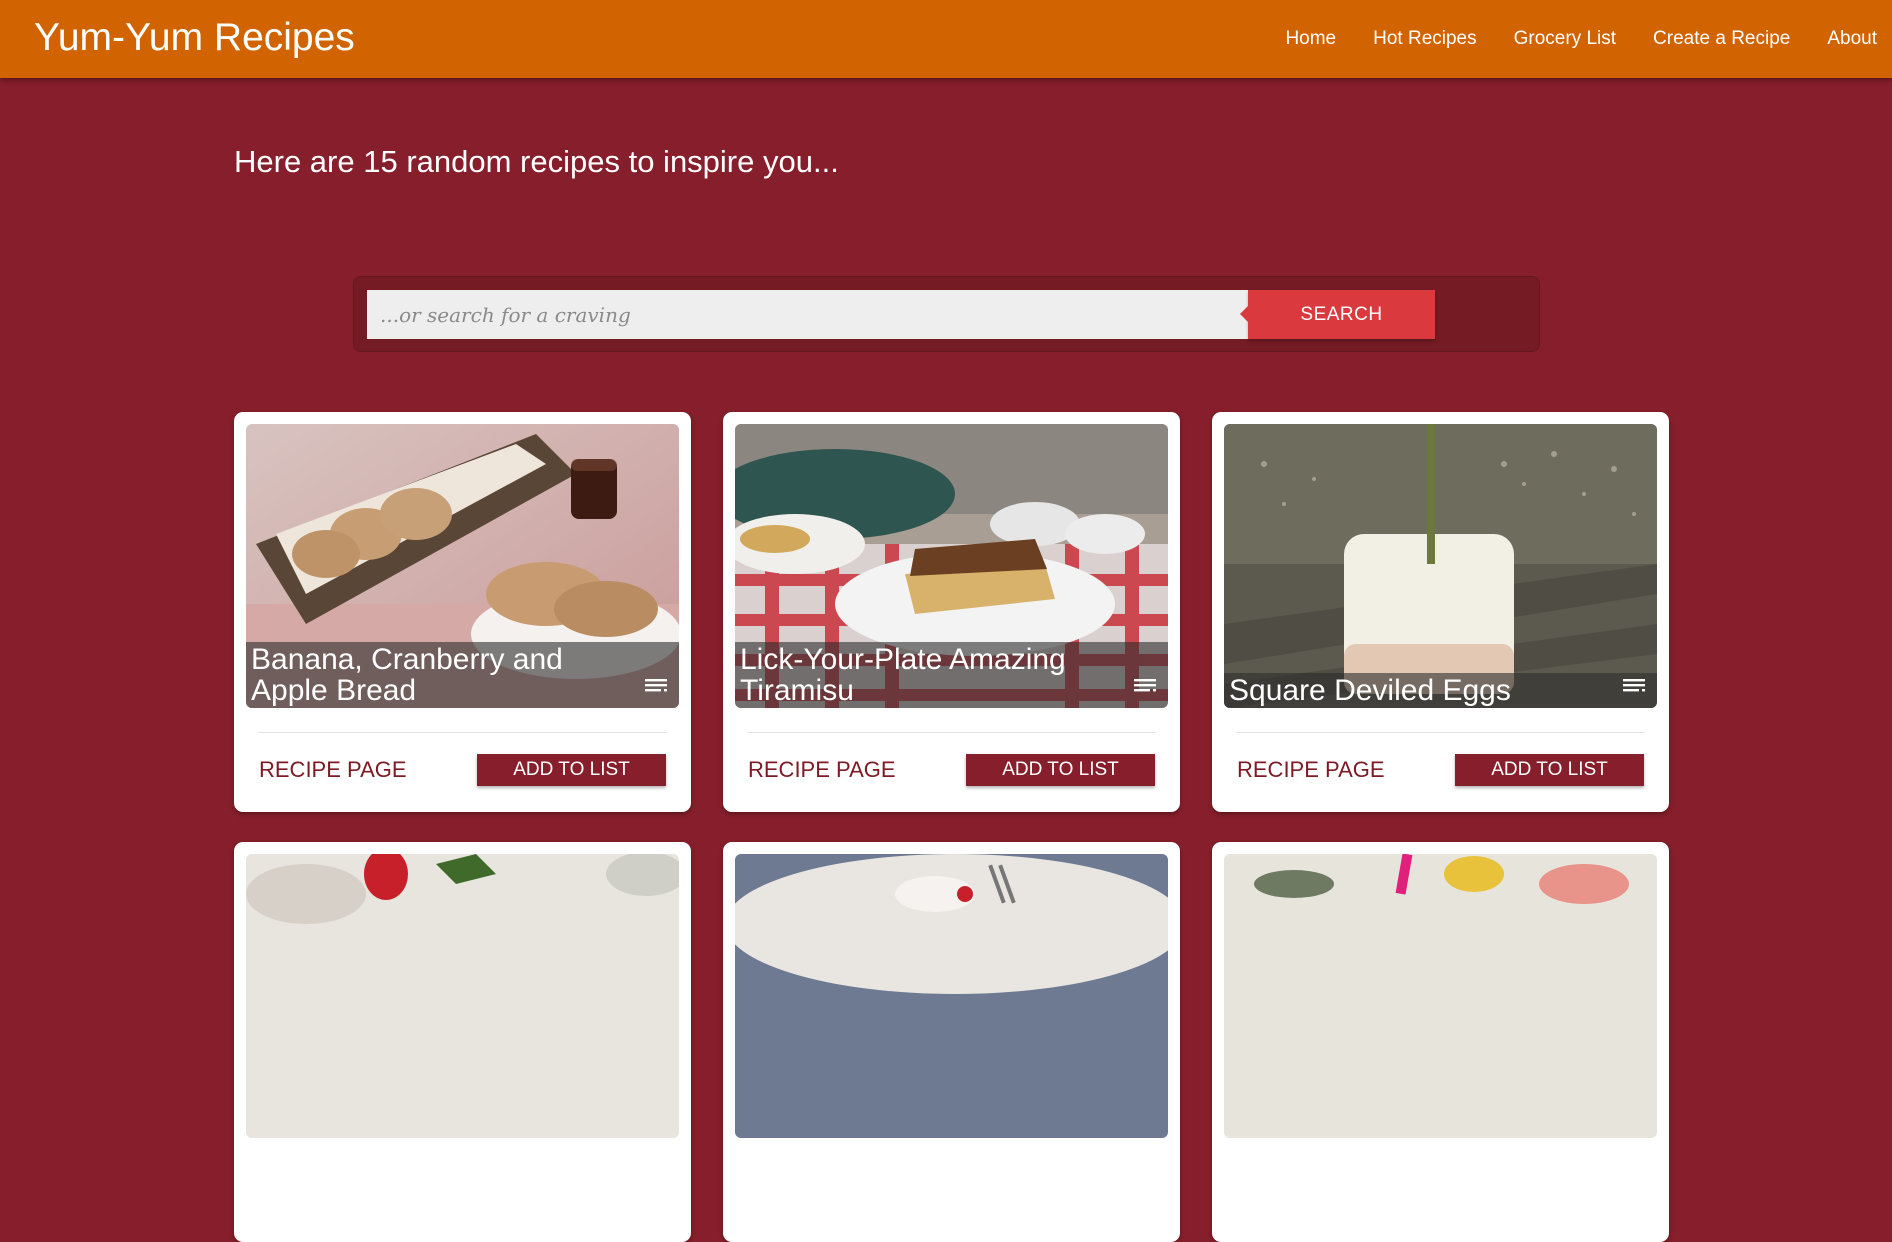 The image size is (1892, 1242). I want to click on recipe-title-text: Lick-Your-Plate Amazing Tiramisu, so click(903, 675).